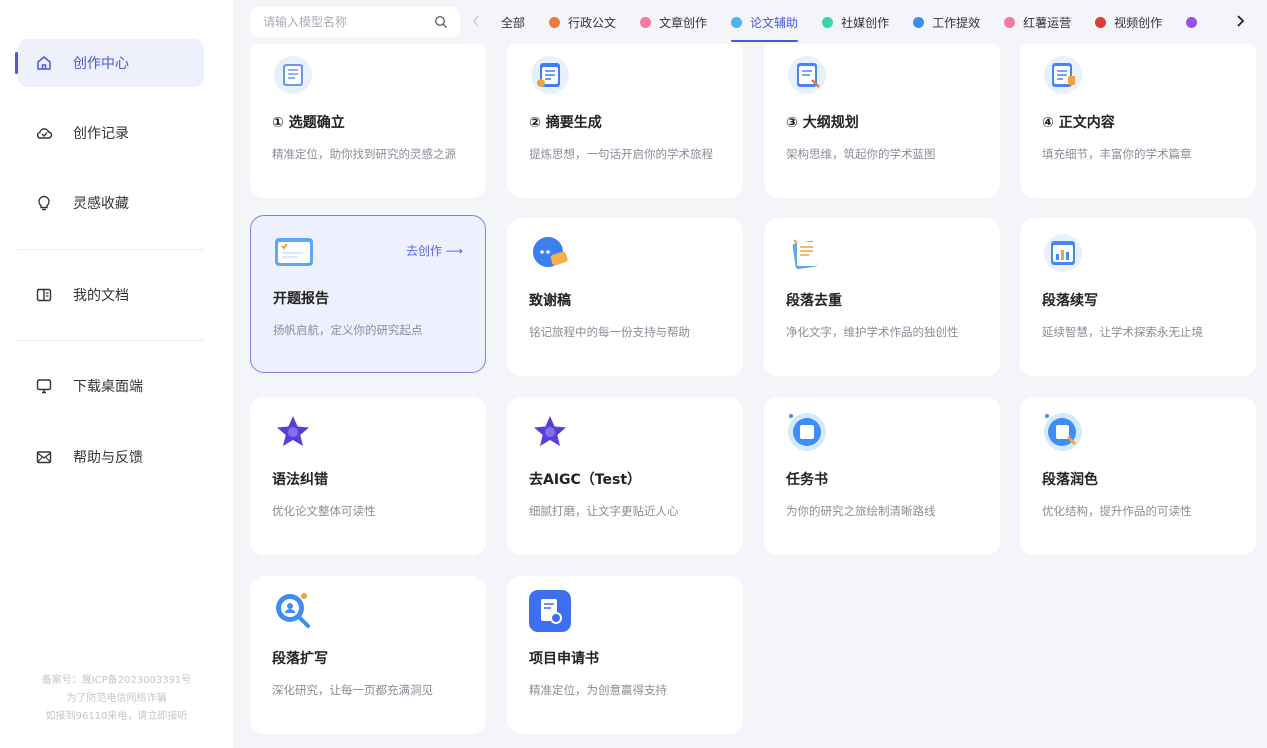 The image size is (1267, 748). I want to click on card-description: 铭记旅程中的每一份支持与帮助, so click(609, 332).